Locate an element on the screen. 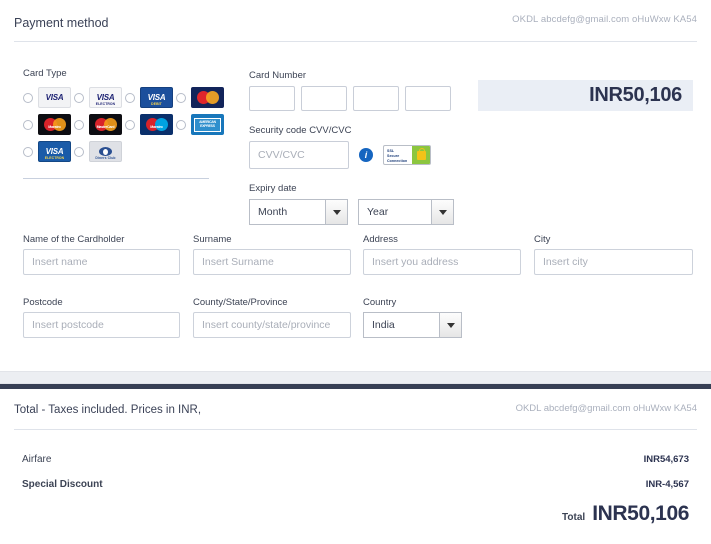 The width and height of the screenshot is (711, 544). page-title: Payment method is located at coordinates (61, 23).